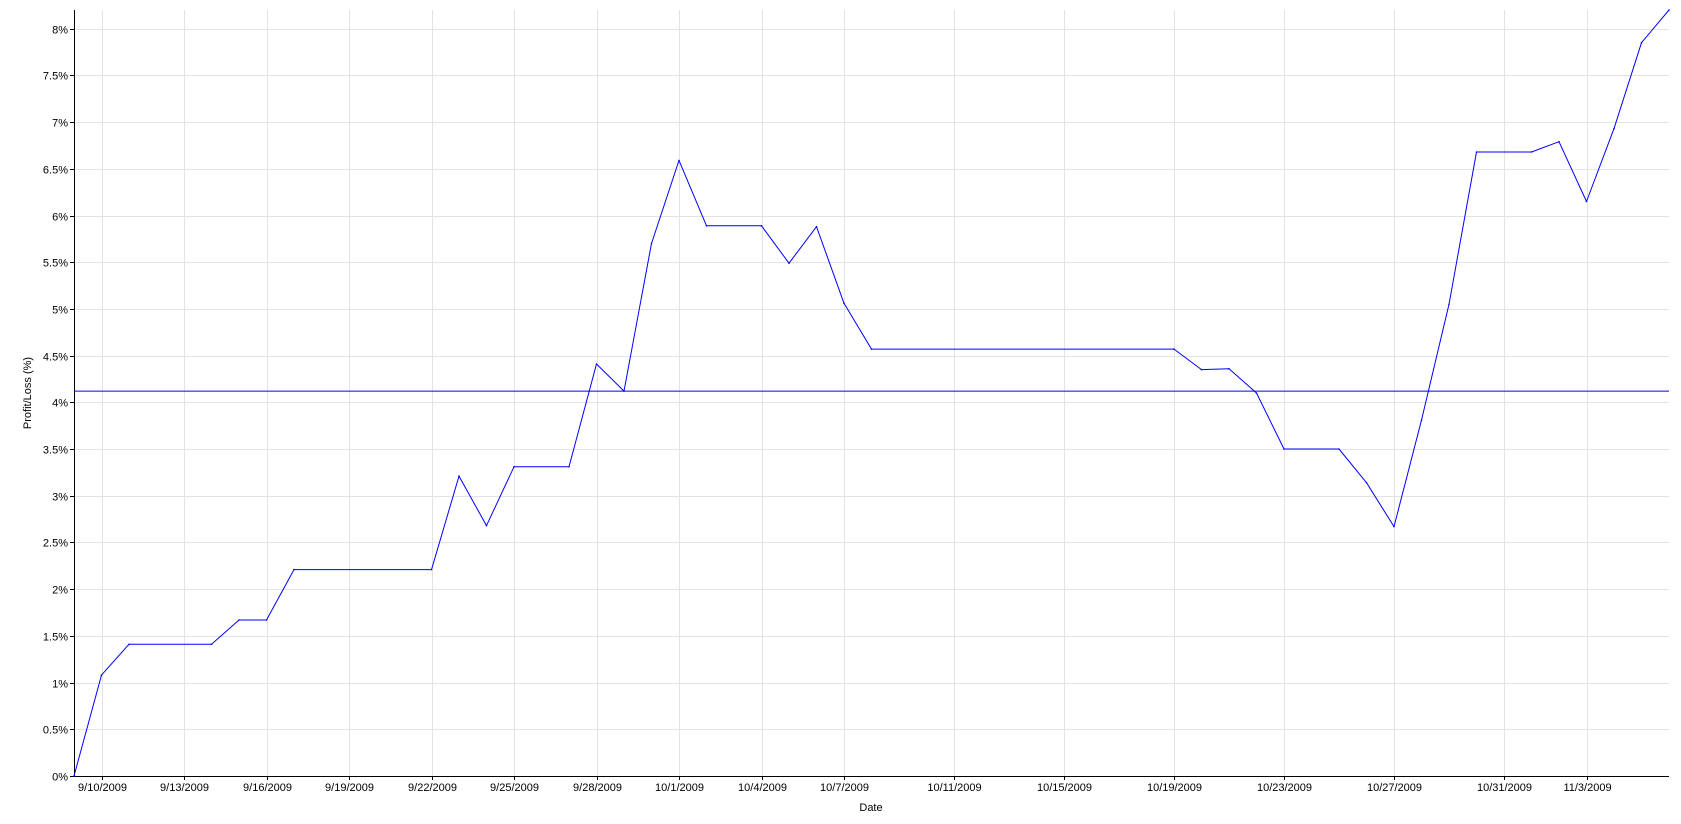 This screenshot has height=824, width=1681. Describe the element at coordinates (762, 788) in the screenshot. I see `x-tick-label: 10/4/2009` at that location.